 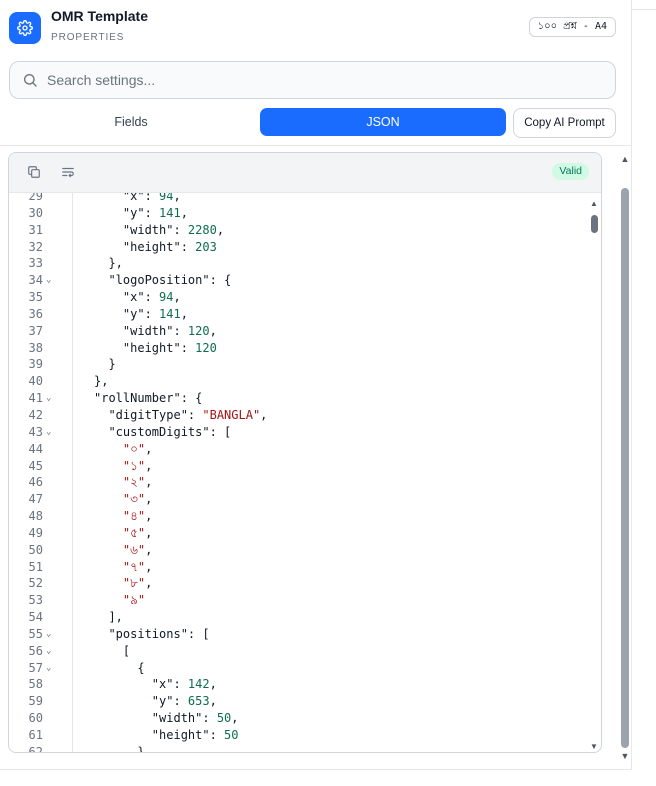 What do you see at coordinates (564, 123) in the screenshot?
I see `copy-ai-prompt-button: Copy AI Prompt` at bounding box center [564, 123].